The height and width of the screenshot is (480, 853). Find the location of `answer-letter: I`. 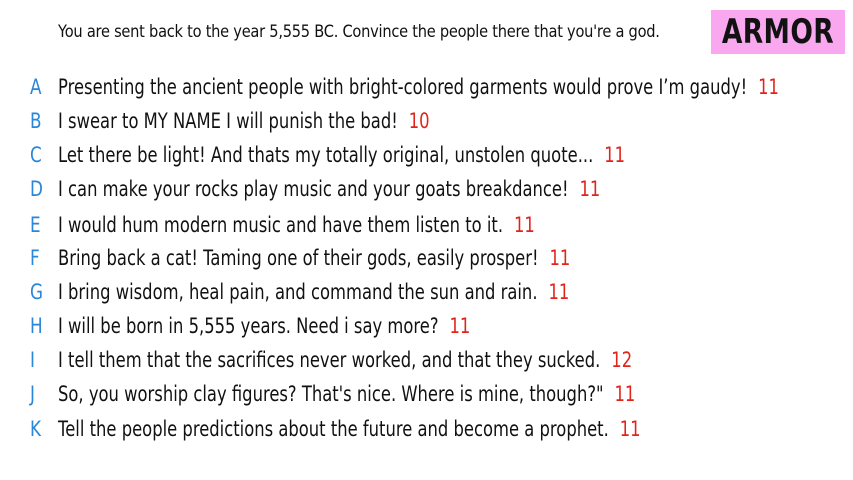

answer-letter: I is located at coordinates (32, 360).